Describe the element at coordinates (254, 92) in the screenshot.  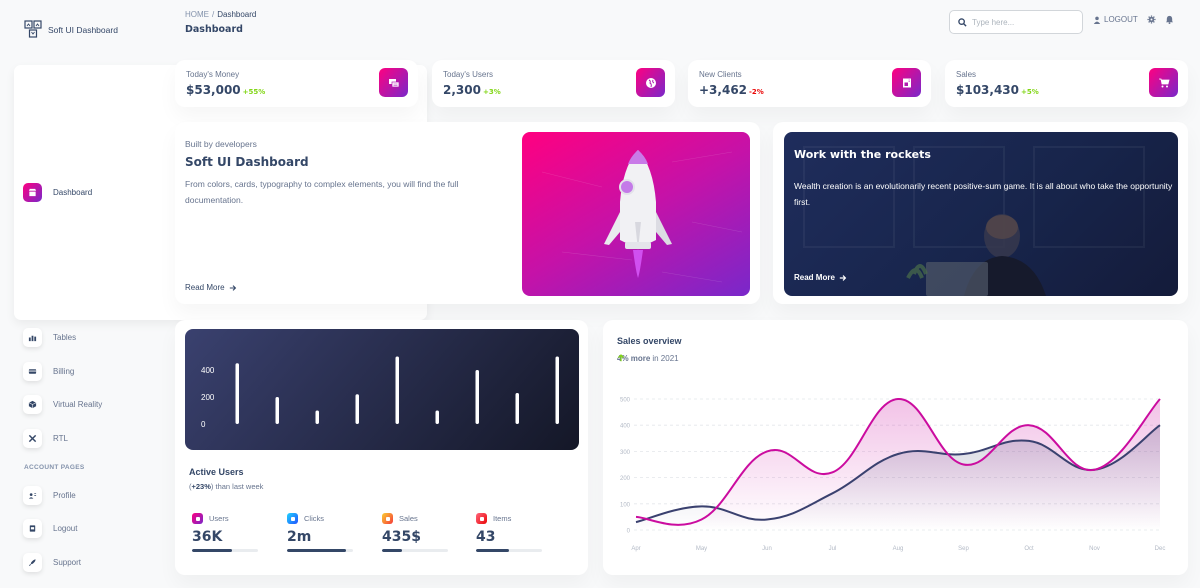
I see `stat-change: +55%` at that location.